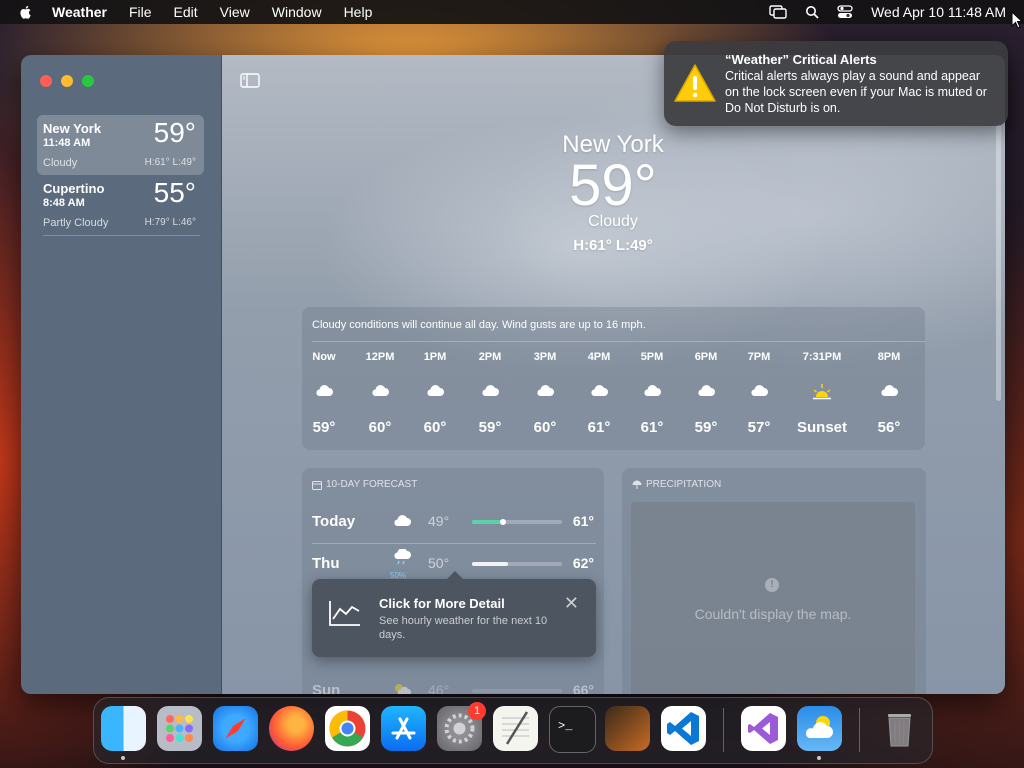 This screenshot has width=1024, height=768. What do you see at coordinates (759, 393) in the screenshot?
I see `hourly-column: 7PM 57°` at bounding box center [759, 393].